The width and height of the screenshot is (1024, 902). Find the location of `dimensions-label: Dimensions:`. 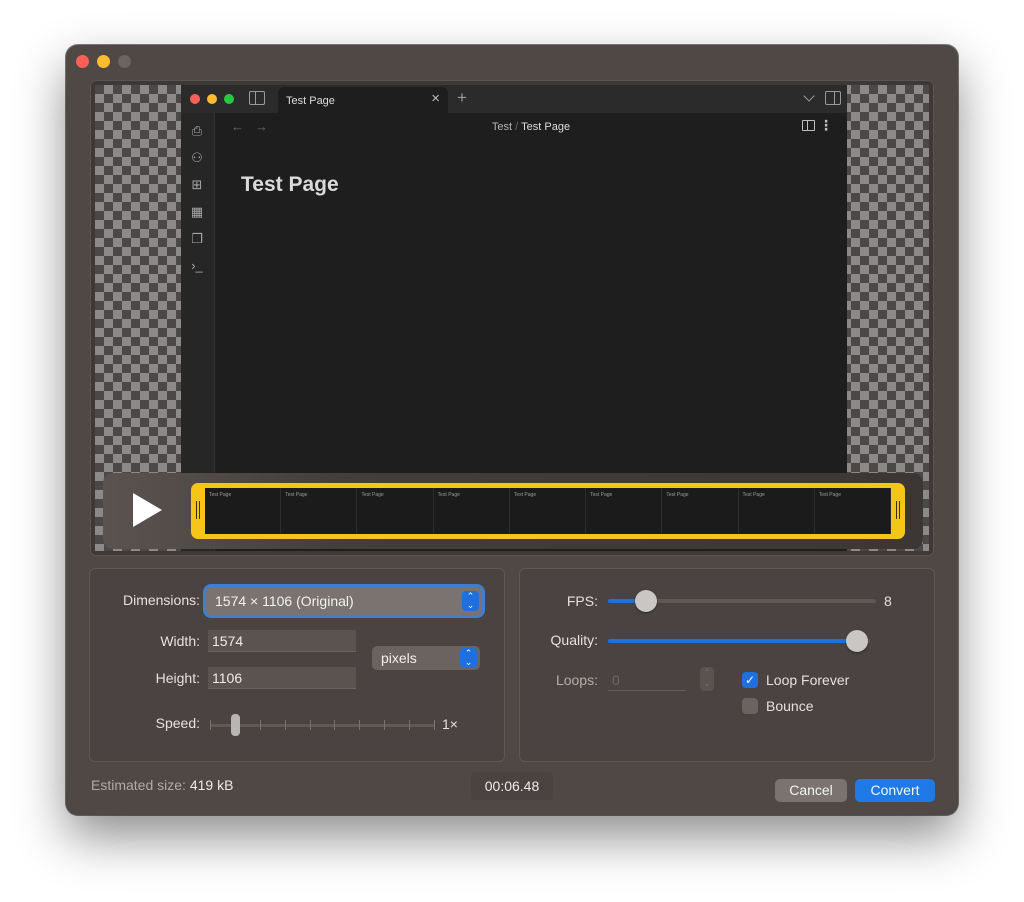

dimensions-label: Dimensions: is located at coordinates (161, 600).